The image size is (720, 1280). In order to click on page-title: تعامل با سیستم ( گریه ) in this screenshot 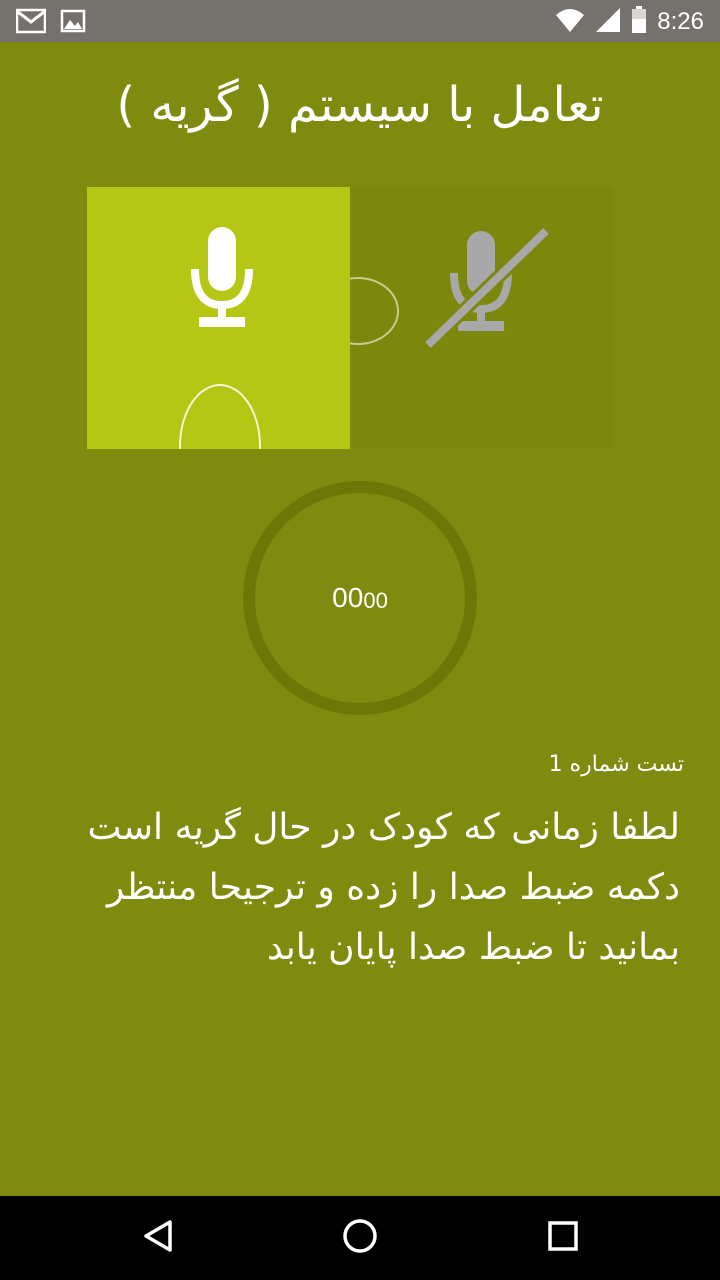, I will do `click(360, 105)`.